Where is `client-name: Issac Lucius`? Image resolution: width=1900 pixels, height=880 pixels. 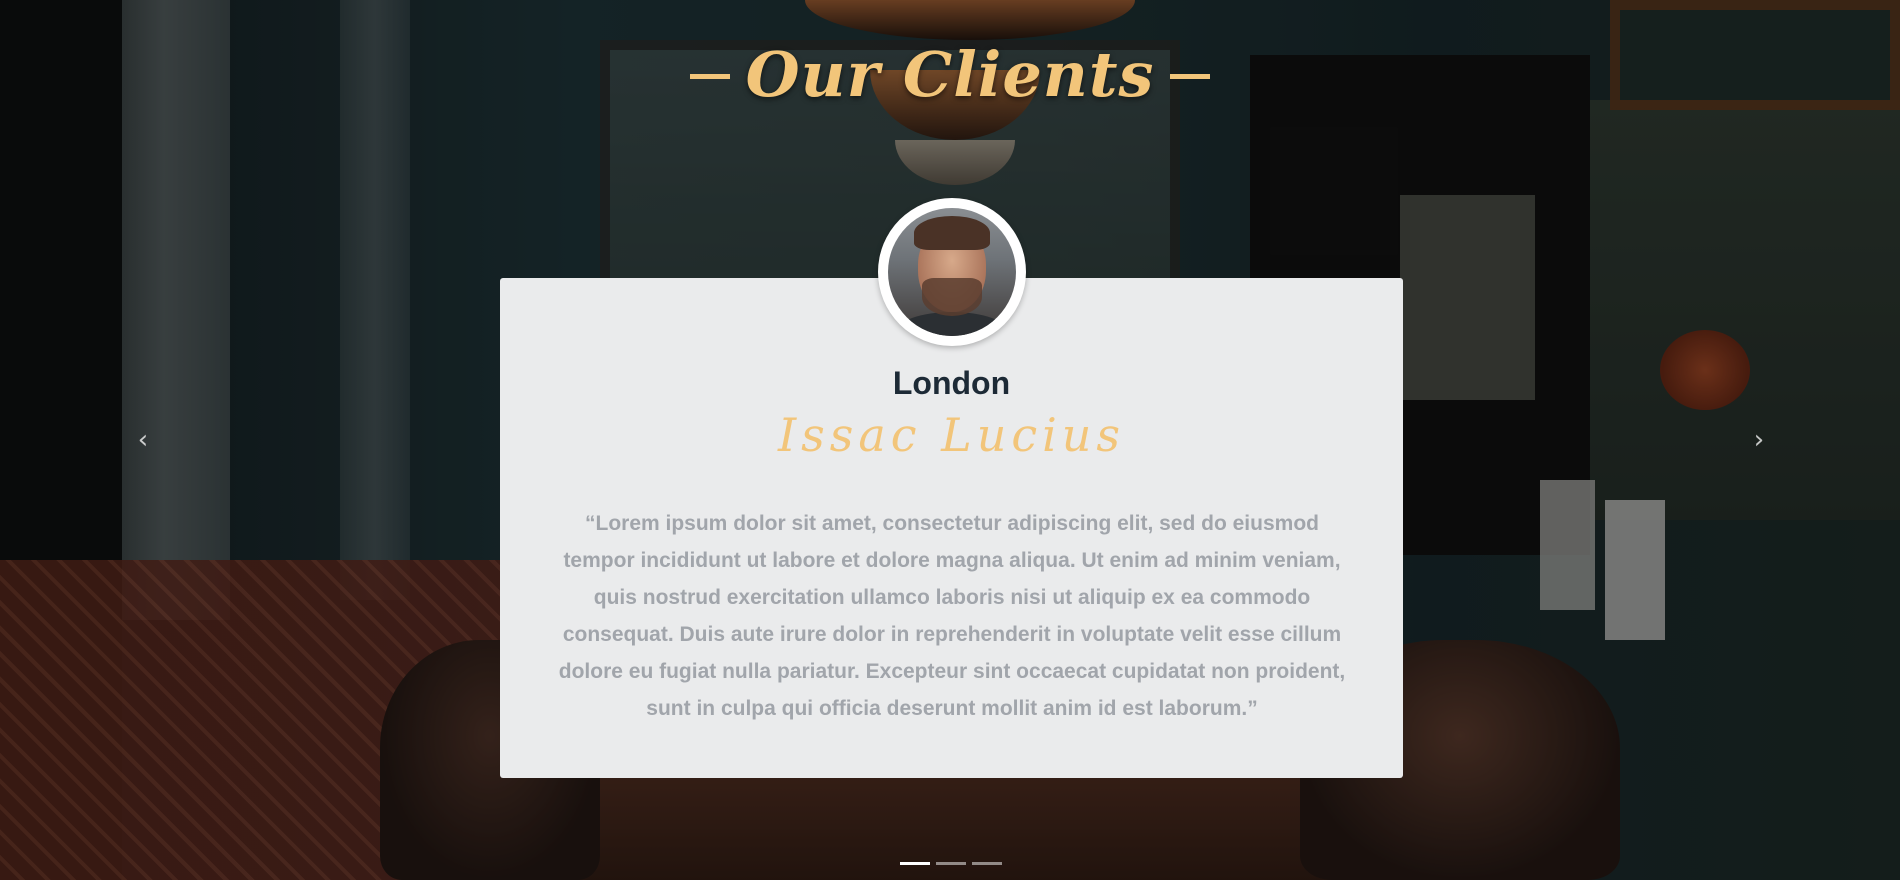
client-name: Issac Lucius is located at coordinates (951, 435).